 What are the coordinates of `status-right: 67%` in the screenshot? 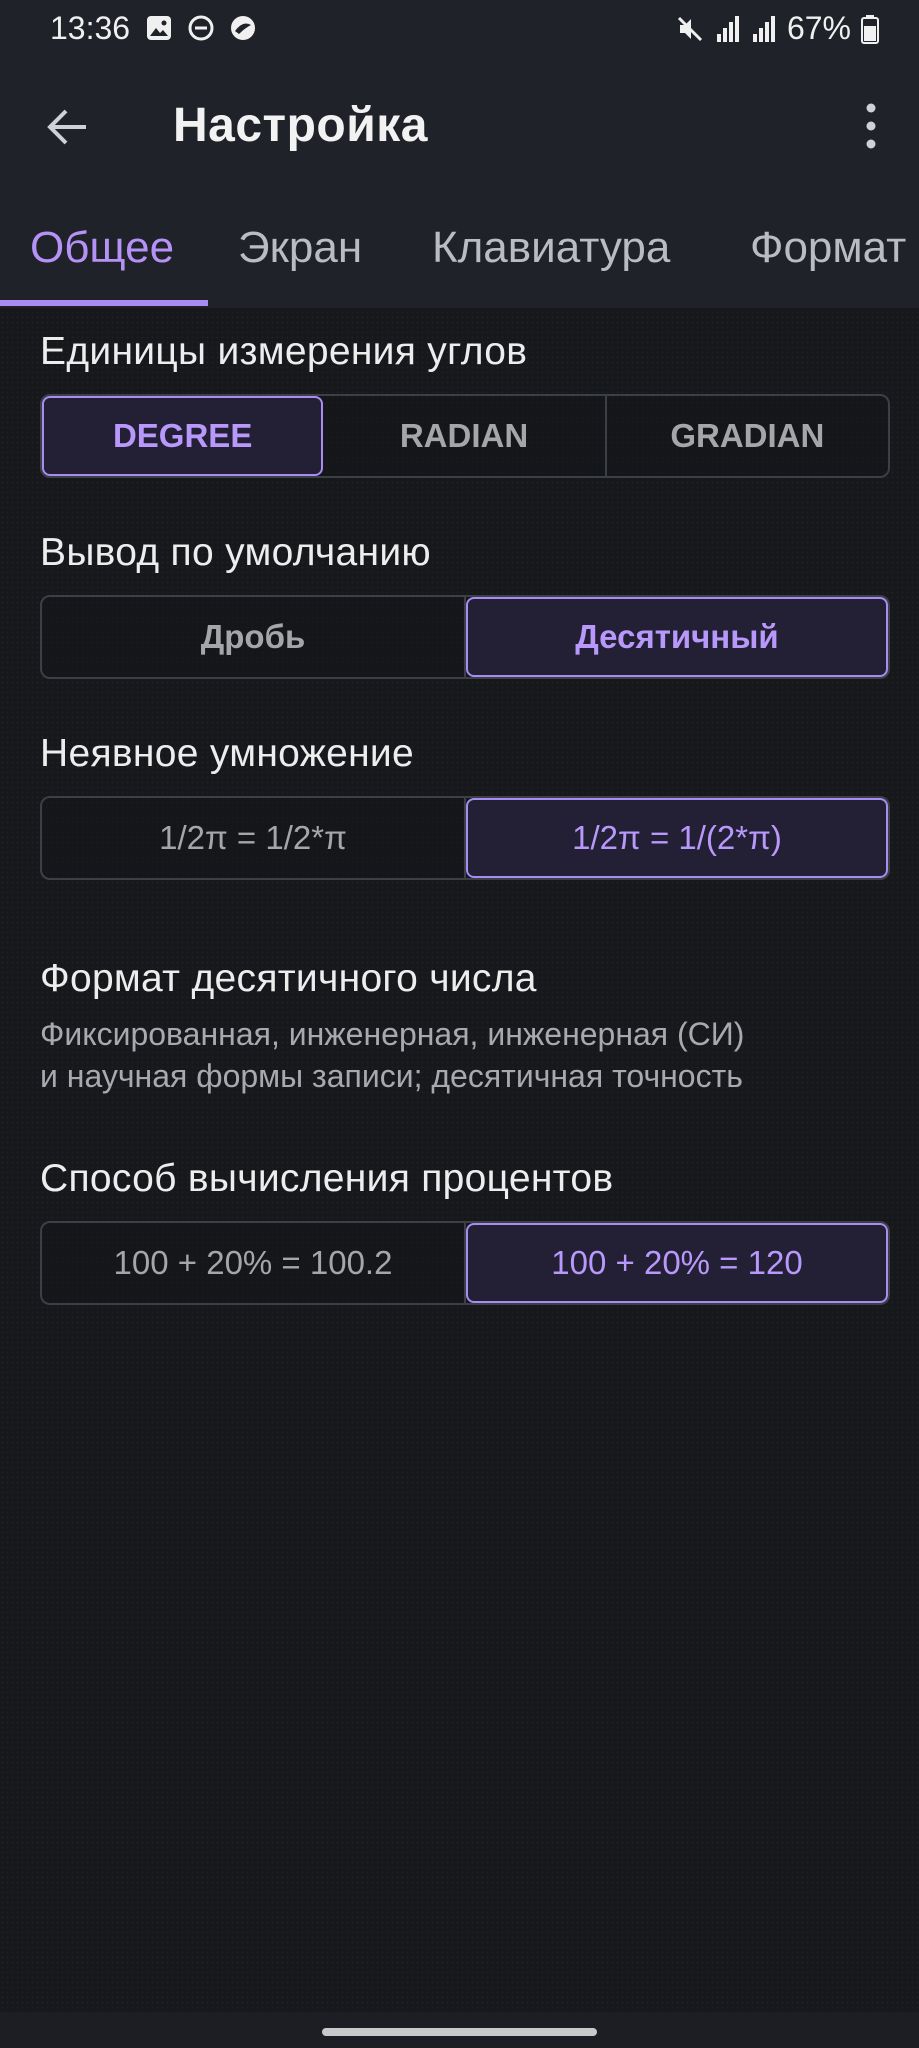 It's located at (777, 28).